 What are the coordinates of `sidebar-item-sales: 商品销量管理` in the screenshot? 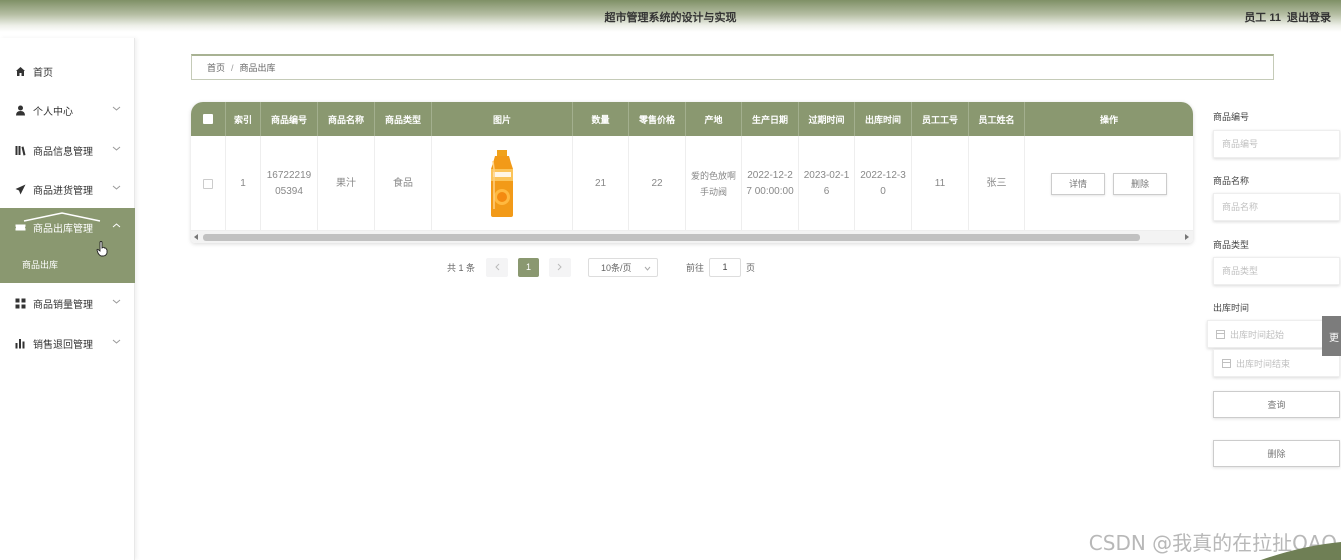 It's located at (67, 303).